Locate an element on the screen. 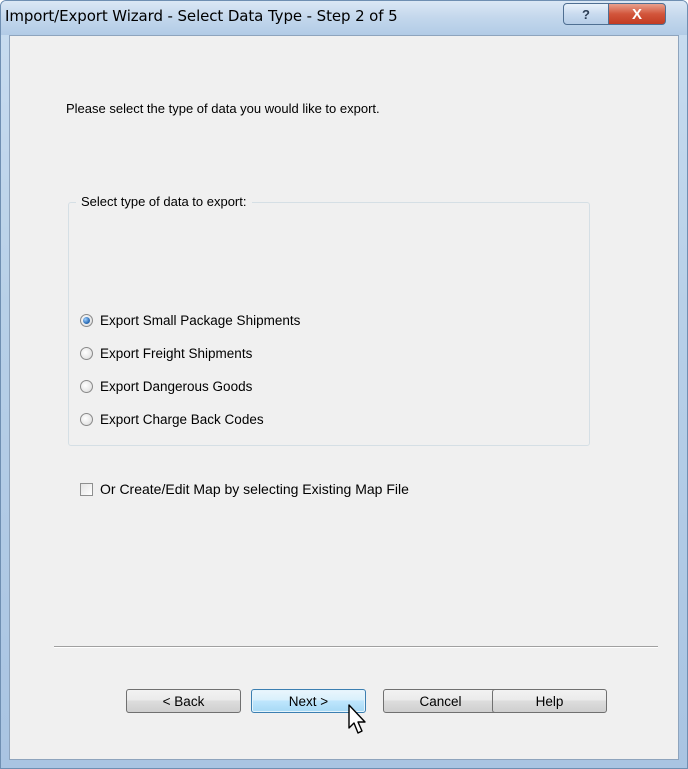  radio-button-selected is located at coordinates (86, 320).